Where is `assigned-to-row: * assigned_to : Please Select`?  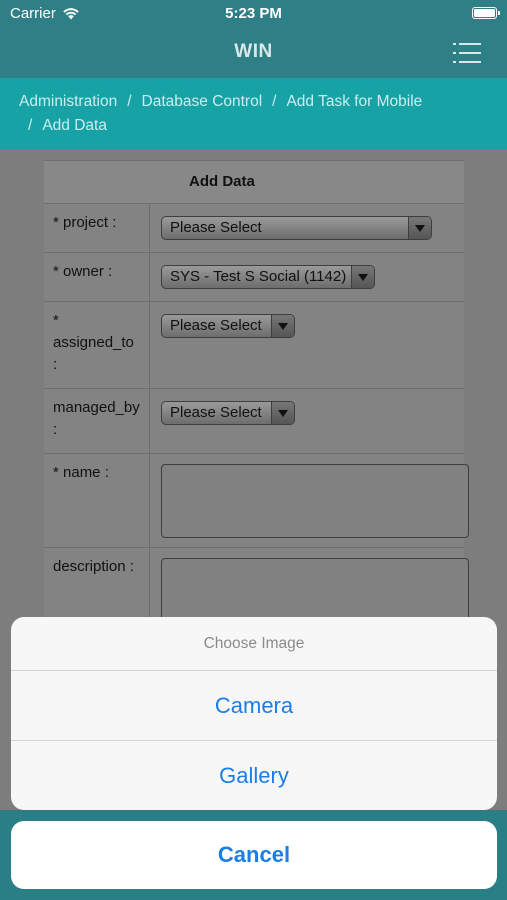 assigned-to-row: * assigned_to : Please Select is located at coordinates (254, 345).